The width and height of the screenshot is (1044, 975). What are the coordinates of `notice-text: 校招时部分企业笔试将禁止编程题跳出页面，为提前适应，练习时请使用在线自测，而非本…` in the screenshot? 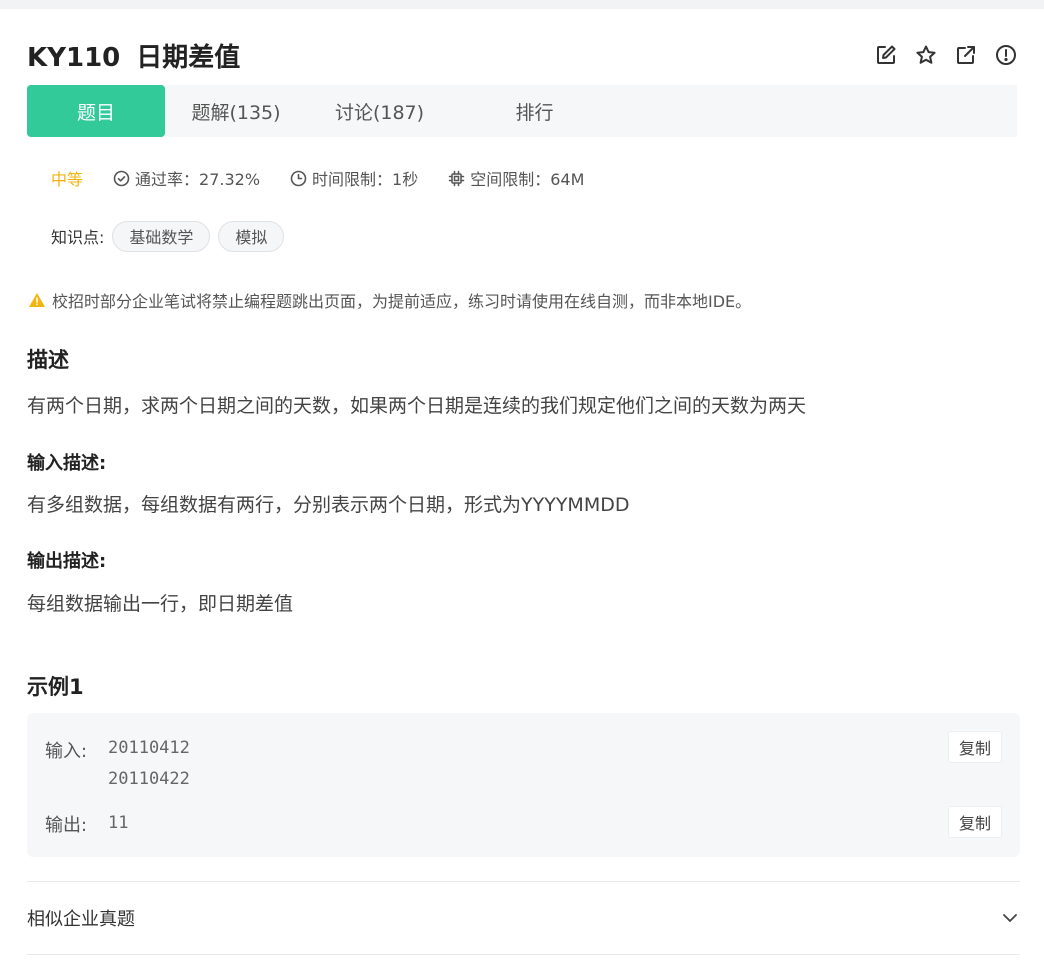 It's located at (402, 301).